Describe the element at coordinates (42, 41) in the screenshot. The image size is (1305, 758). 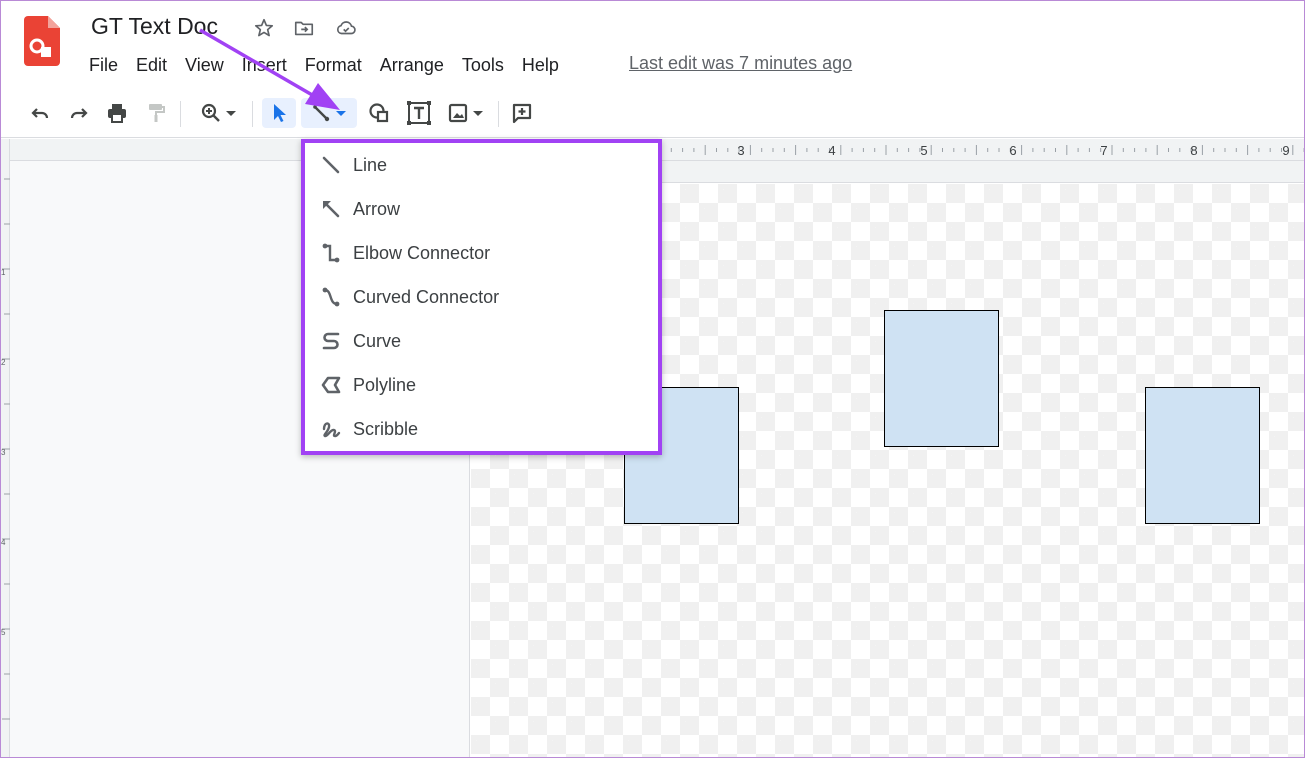
I see `drawings-logo-icon` at that location.